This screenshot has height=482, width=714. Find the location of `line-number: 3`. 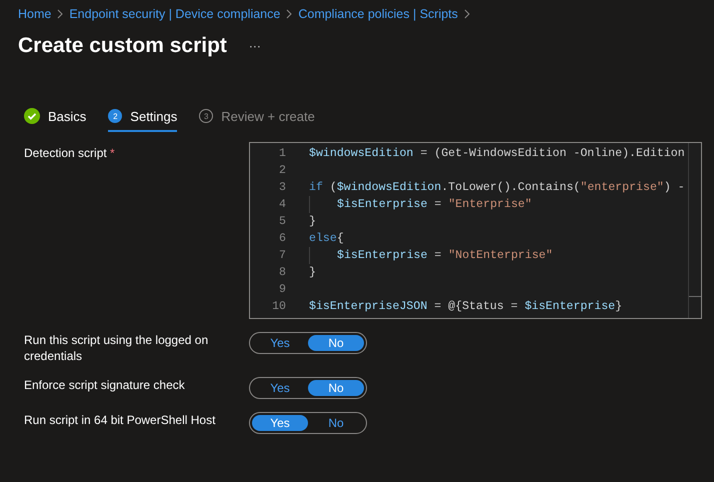

line-number: 3 is located at coordinates (282, 187).